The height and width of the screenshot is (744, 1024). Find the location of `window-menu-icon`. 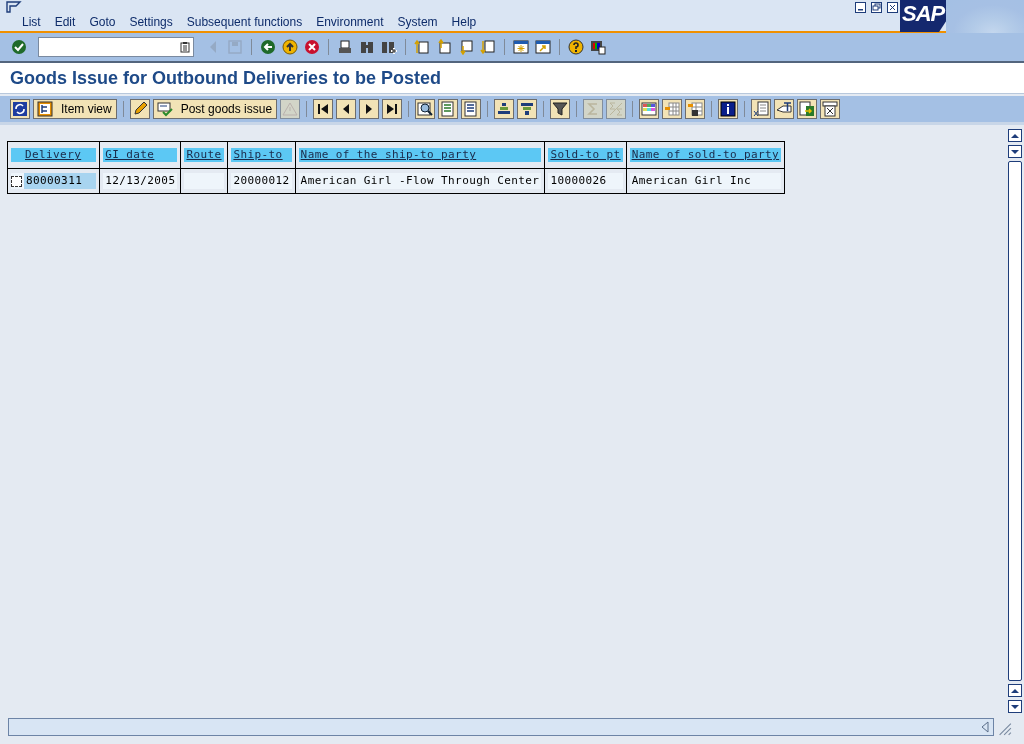

window-menu-icon is located at coordinates (14, 7).